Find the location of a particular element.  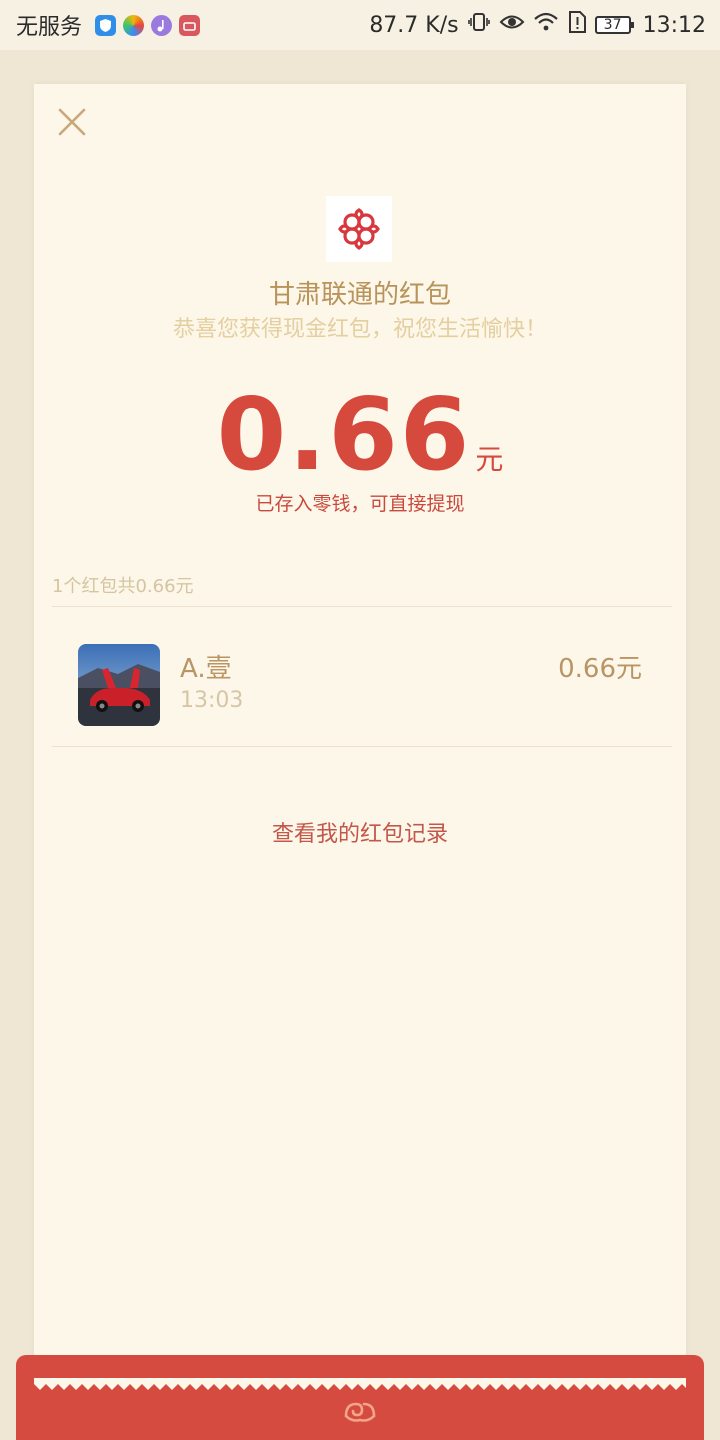

network-speed: 87.7 K/s is located at coordinates (414, 25).